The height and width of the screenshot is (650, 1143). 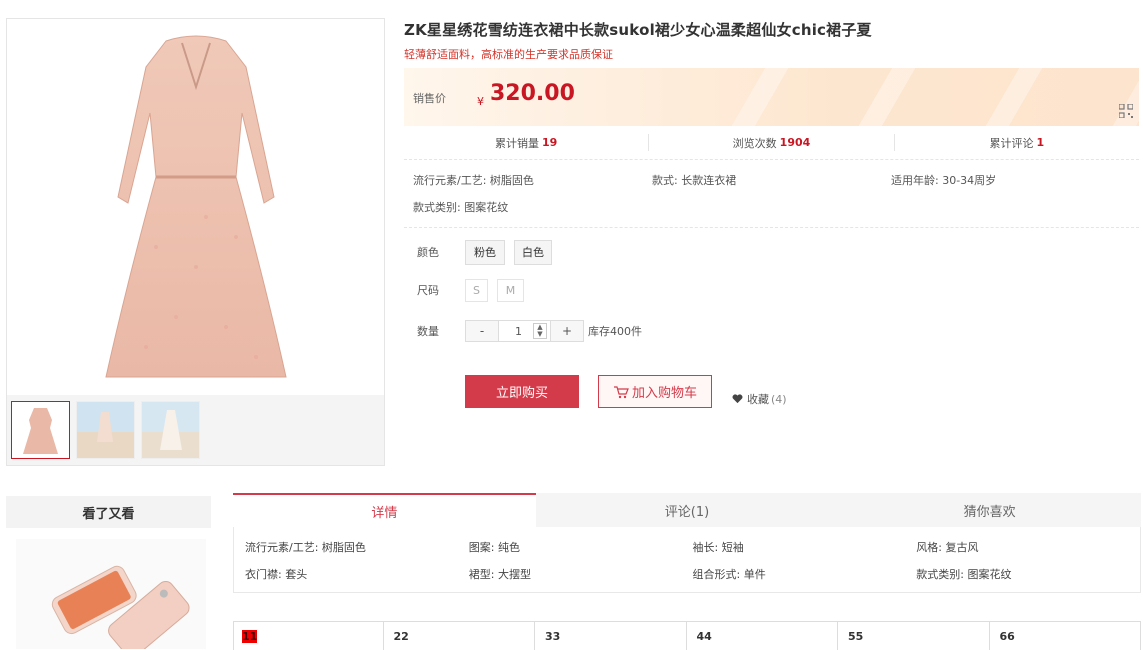 What do you see at coordinates (532, 93) in the screenshot?
I see `price-value: 320.00` at bounding box center [532, 93].